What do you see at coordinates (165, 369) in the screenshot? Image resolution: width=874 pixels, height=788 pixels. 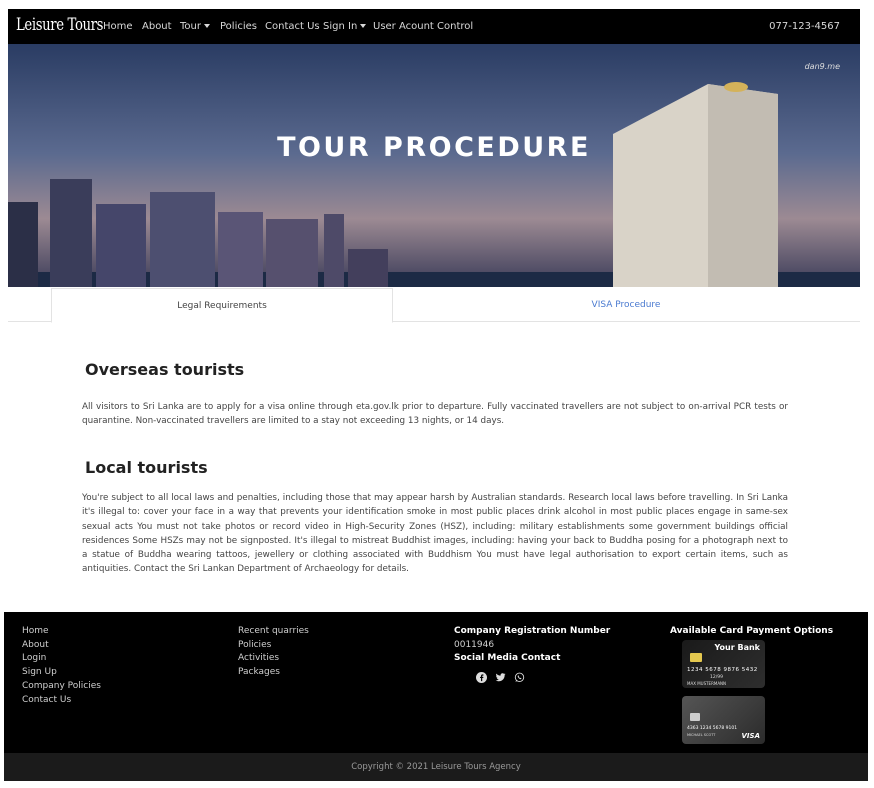 I see `section-title-overseas: Overseas tourists` at bounding box center [165, 369].